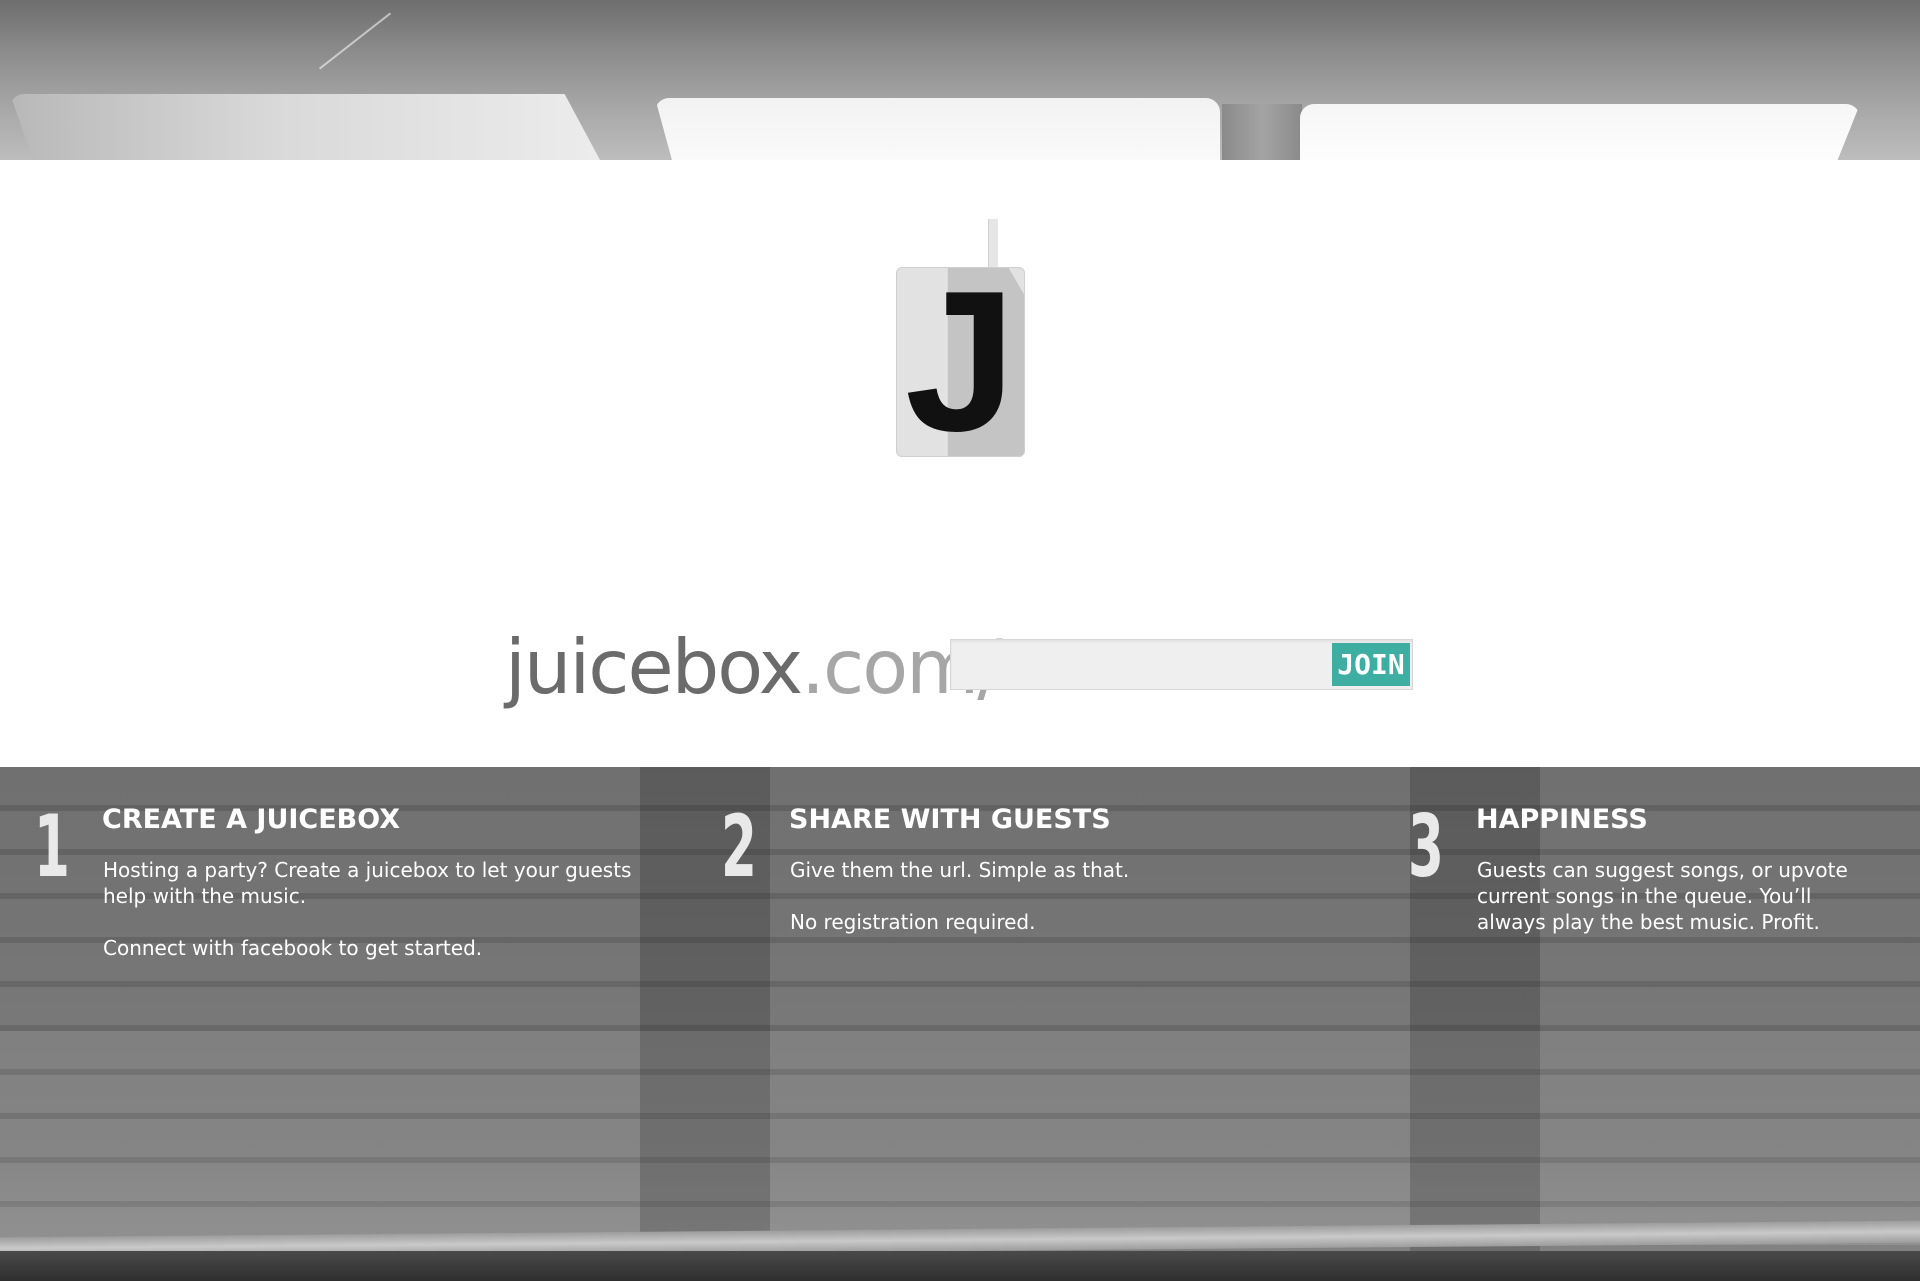 Image resolution: width=1920 pixels, height=1281 pixels. I want to click on step-number: 1, so click(52, 847).